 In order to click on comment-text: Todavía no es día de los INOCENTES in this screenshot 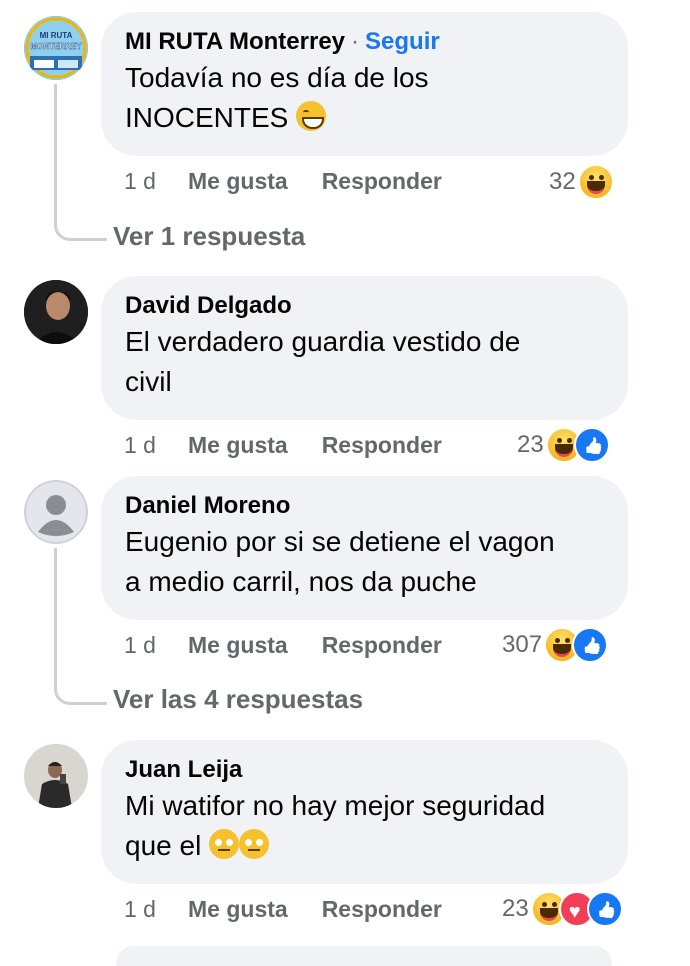, I will do `click(277, 97)`.